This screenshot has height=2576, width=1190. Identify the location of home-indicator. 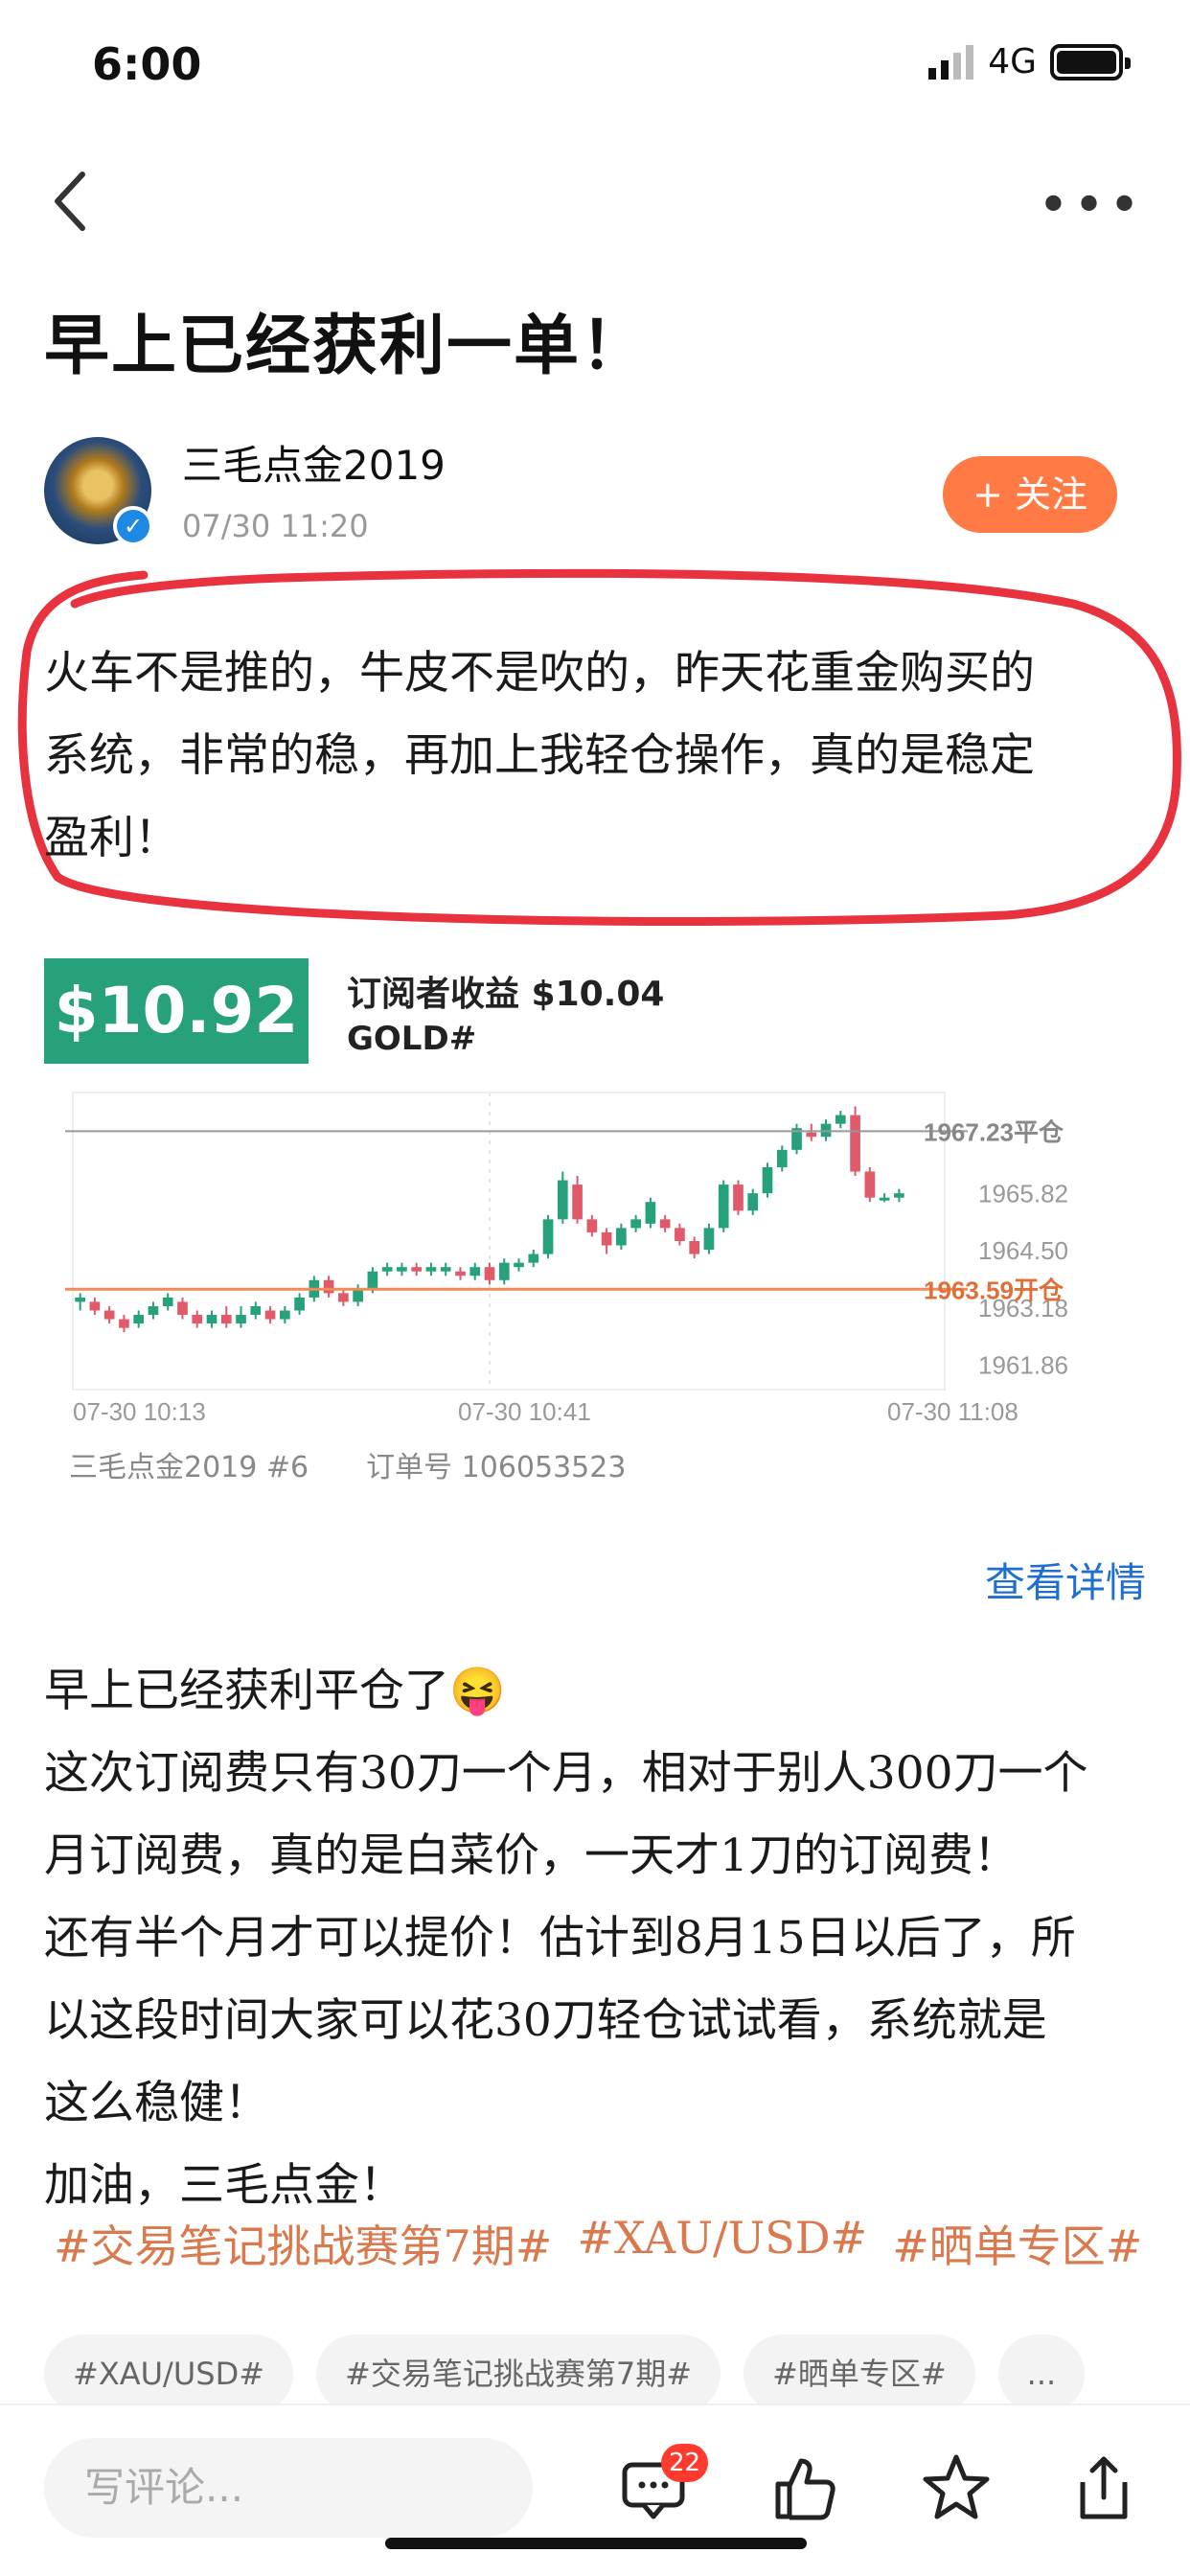
(596, 2543).